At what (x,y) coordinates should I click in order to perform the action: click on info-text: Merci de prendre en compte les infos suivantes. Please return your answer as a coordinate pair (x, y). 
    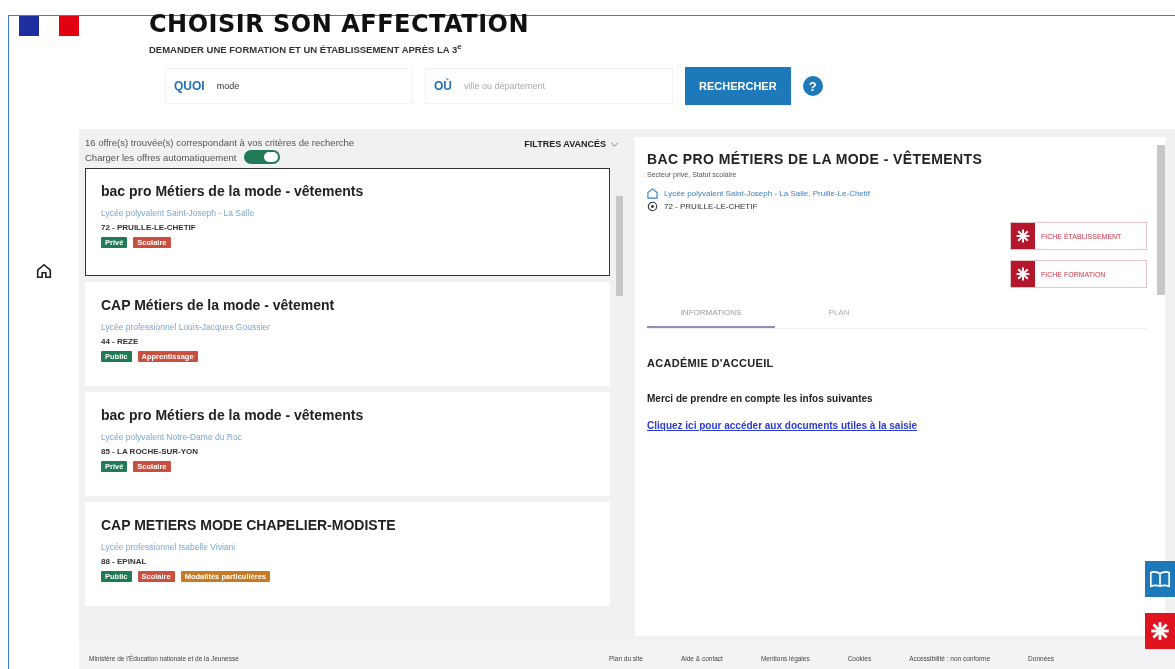
    Looking at the image, I should click on (760, 398).